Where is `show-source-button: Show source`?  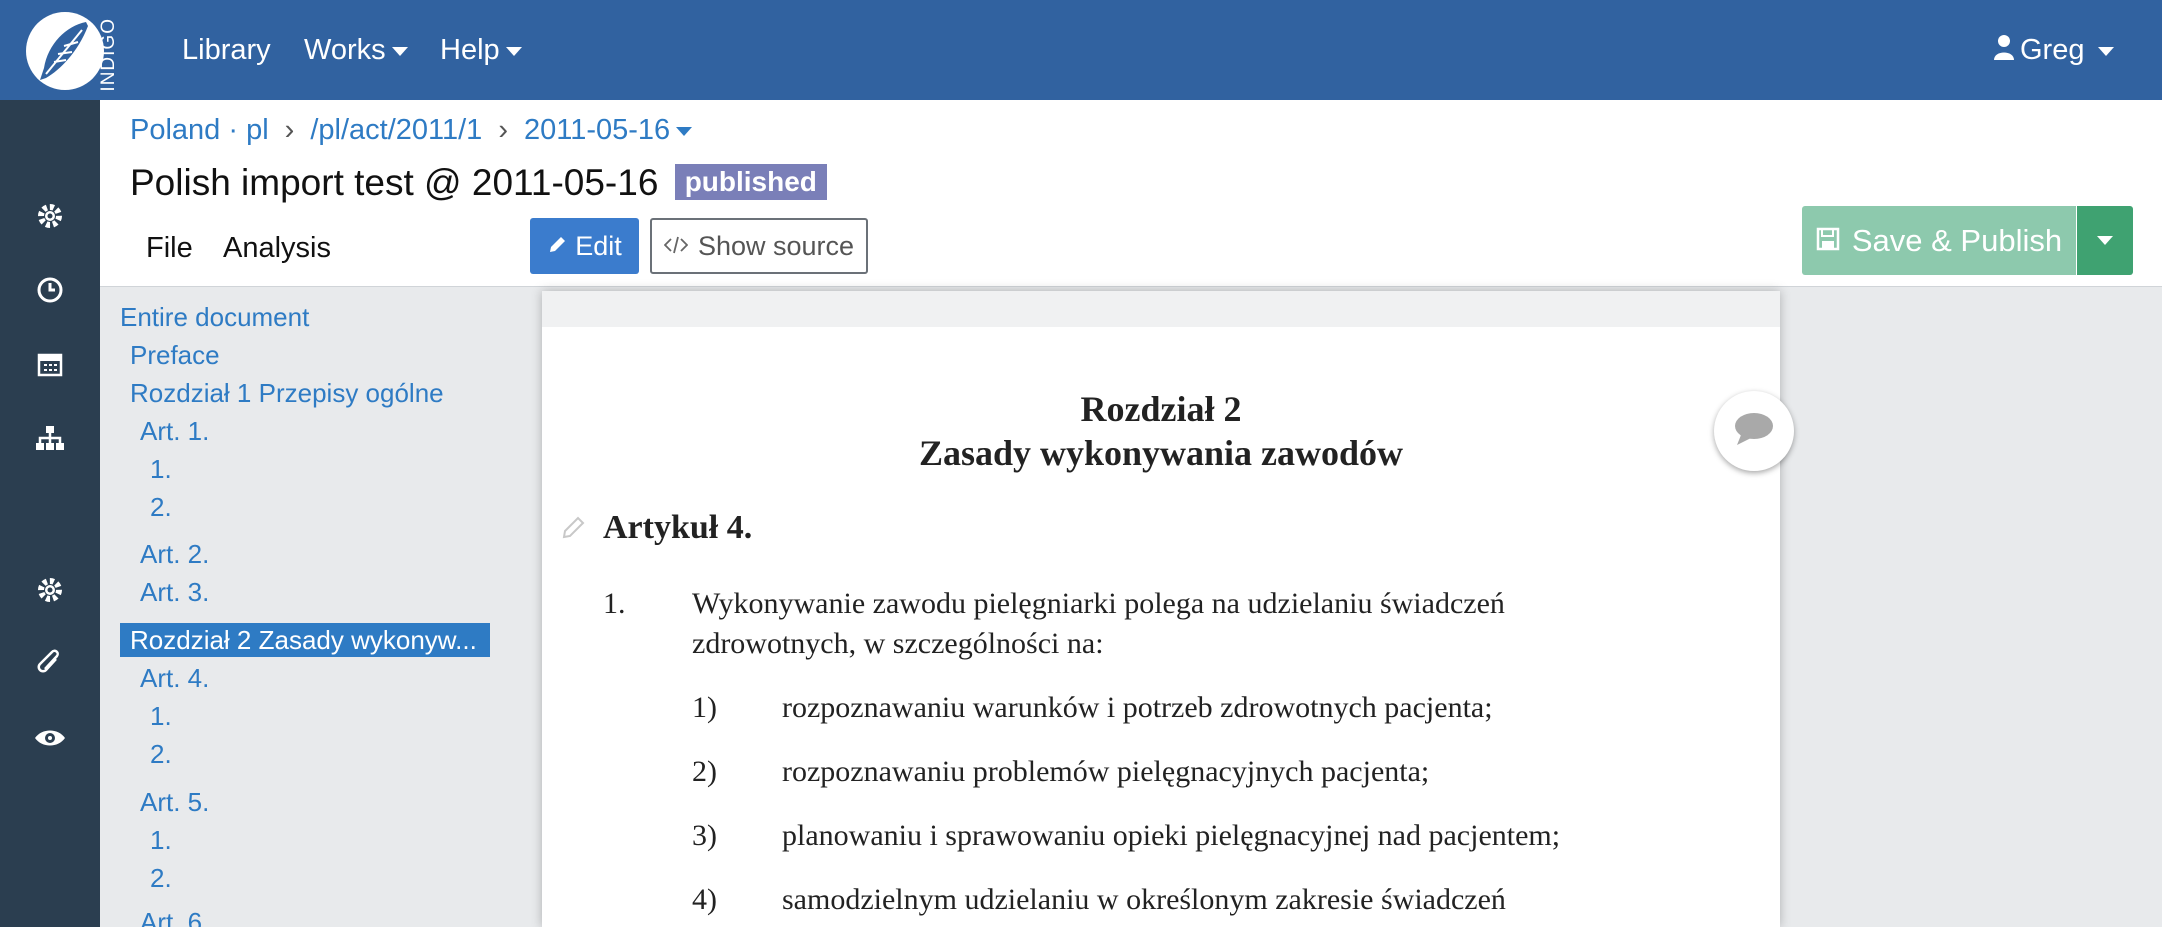
show-source-button: Show source is located at coordinates (759, 246).